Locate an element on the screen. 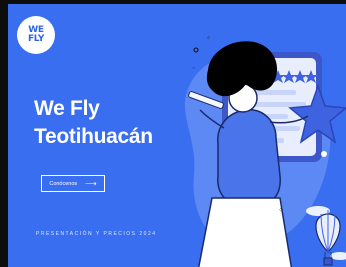 The width and height of the screenshot is (346, 267). hero-title: We Fly Teotihuacán is located at coordinates (93, 123).